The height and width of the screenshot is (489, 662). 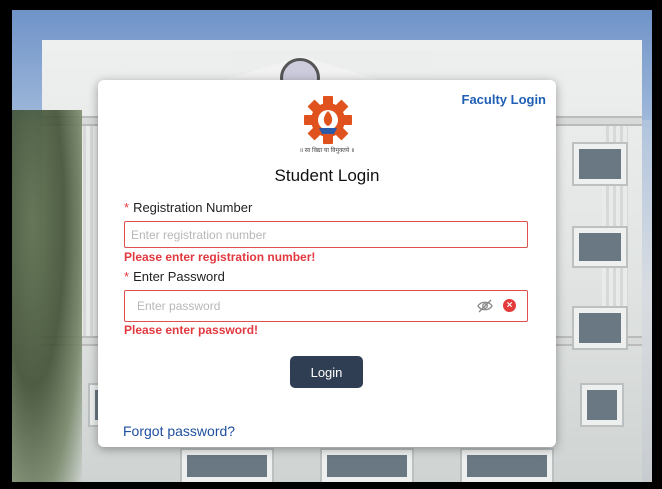 What do you see at coordinates (327, 175) in the screenshot?
I see `page-title: Student Login` at bounding box center [327, 175].